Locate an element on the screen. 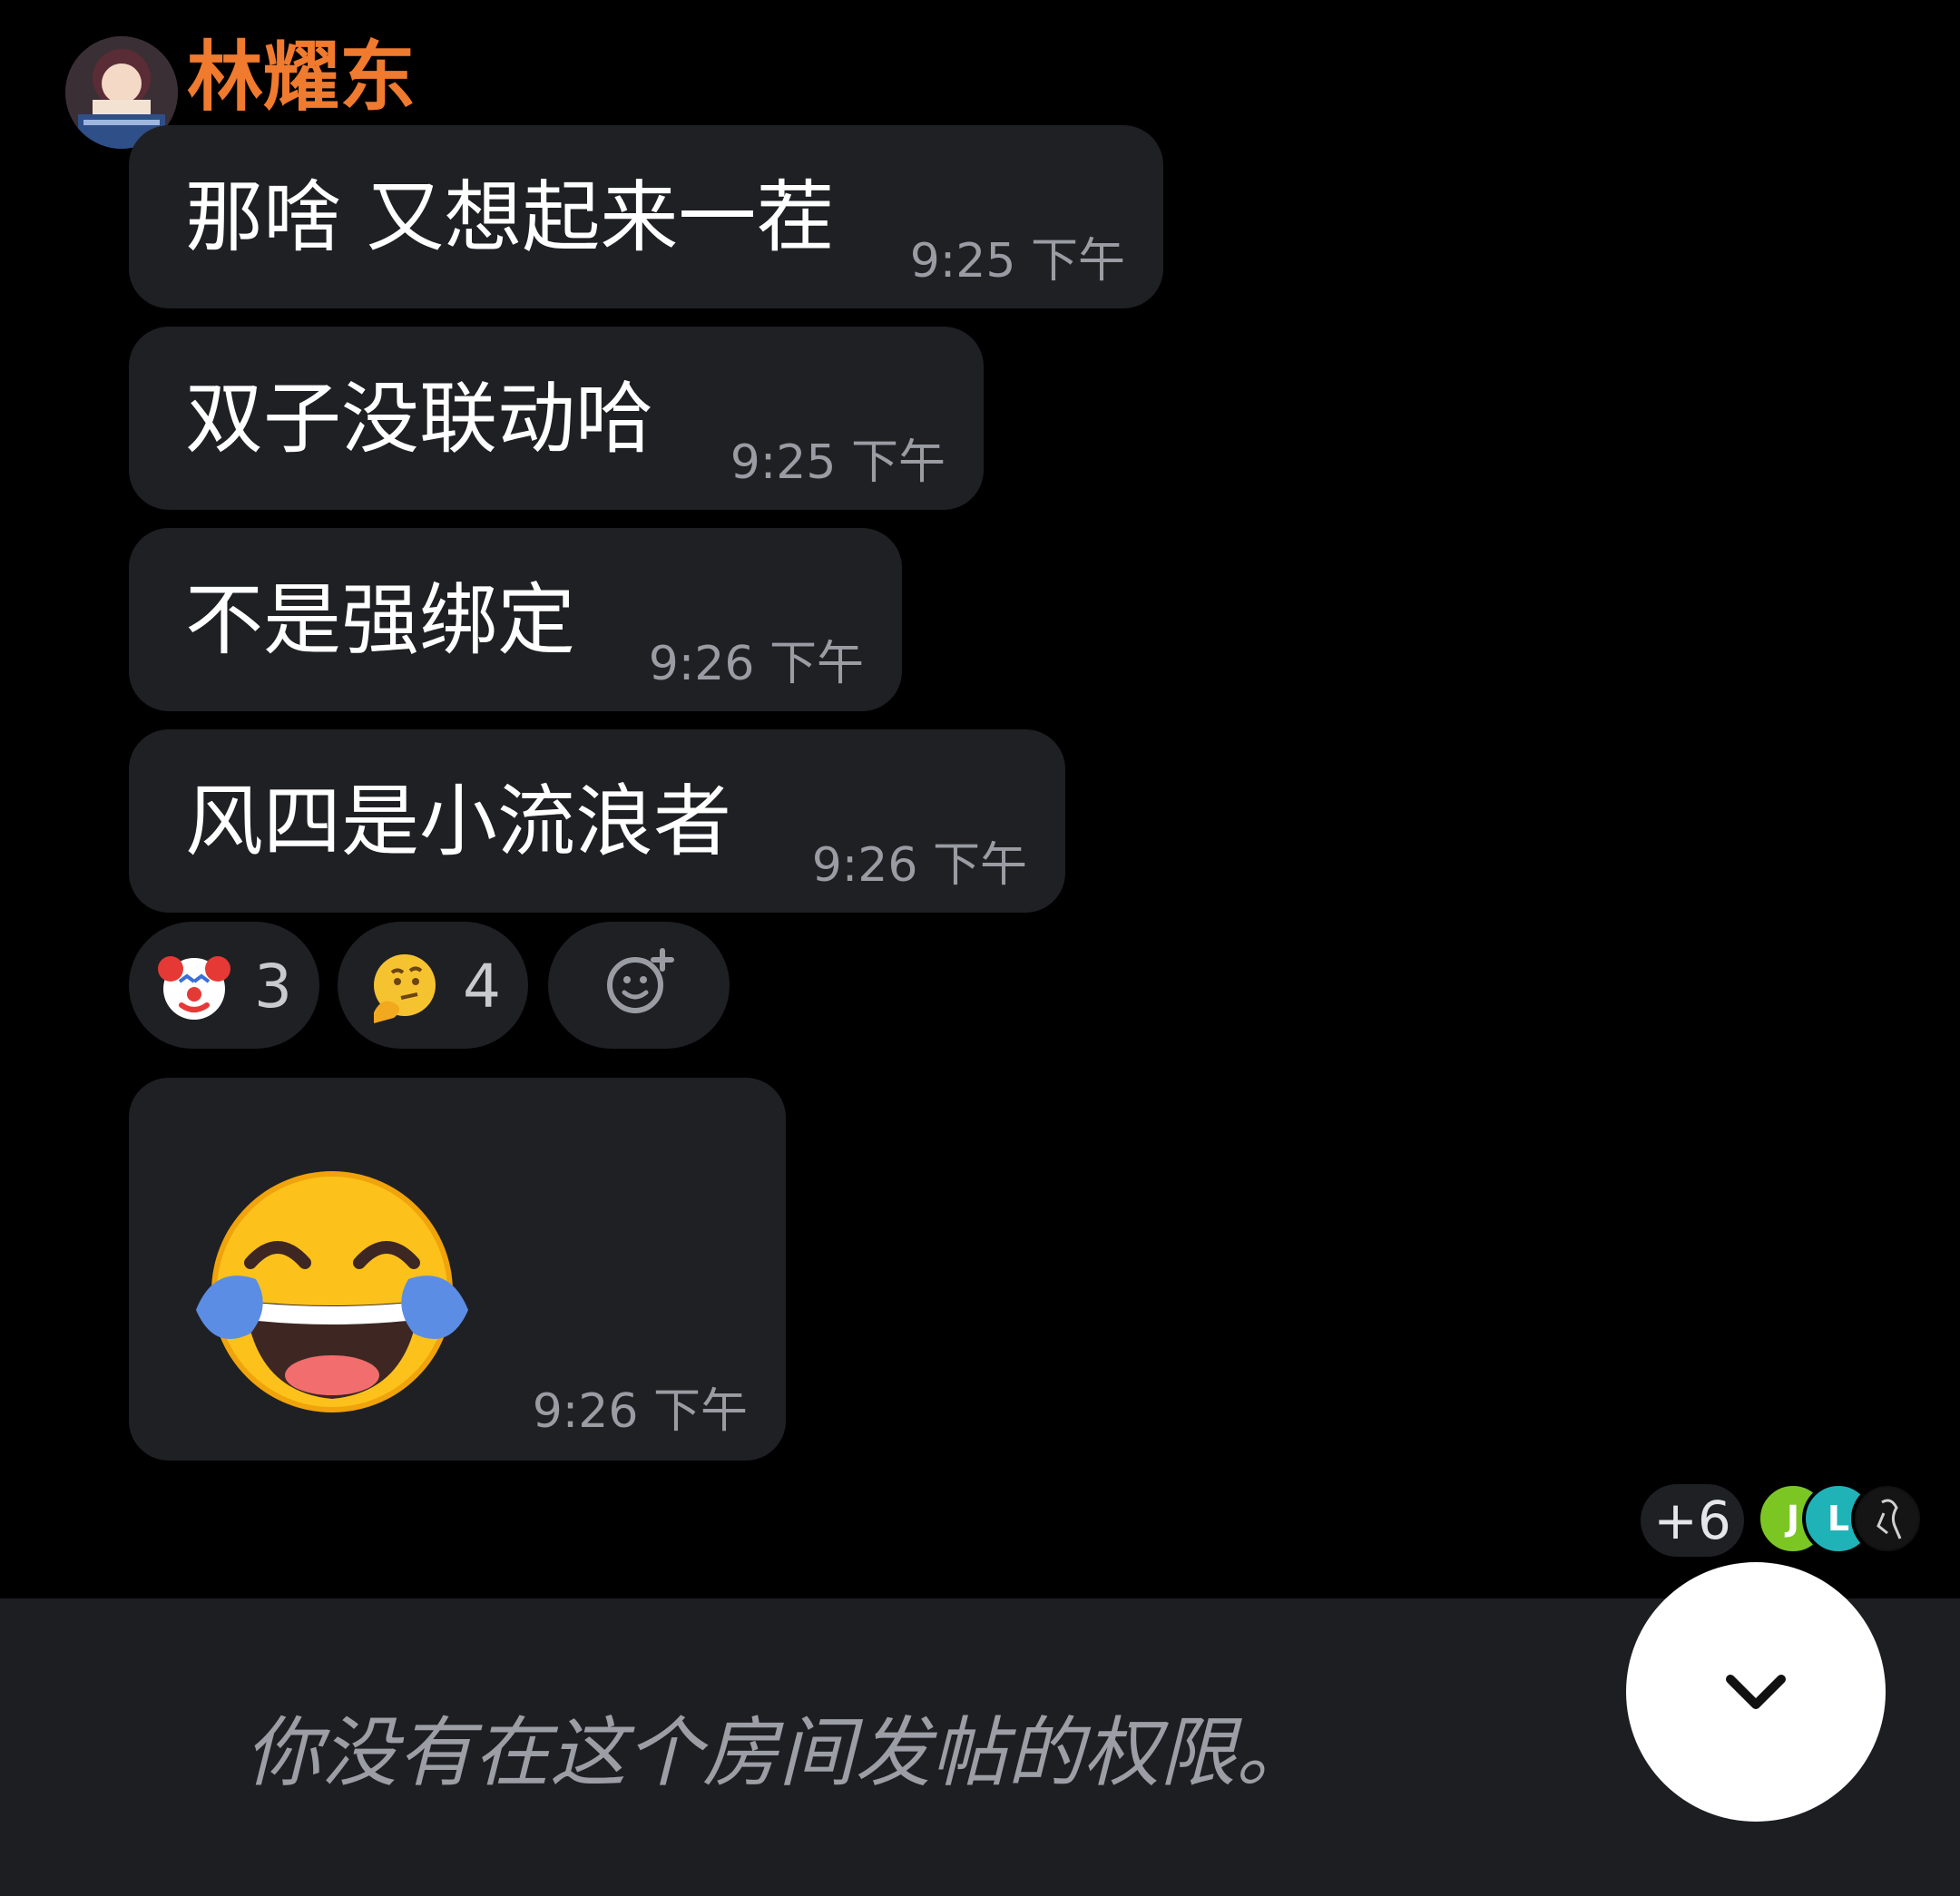 Image resolution: width=1960 pixels, height=1896 pixels. sender-name: 林耀东 is located at coordinates (301, 77).